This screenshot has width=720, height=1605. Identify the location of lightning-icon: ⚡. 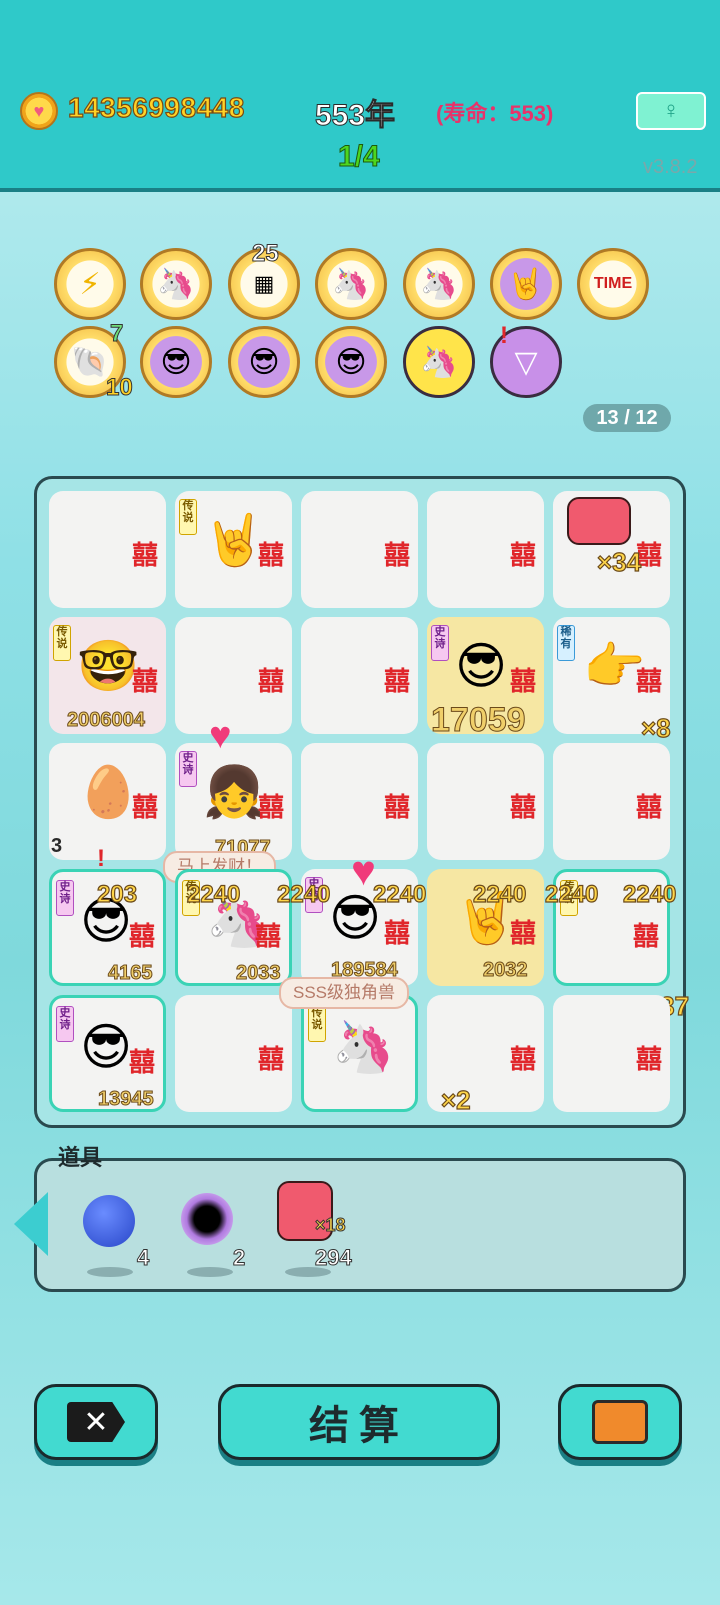
(90, 284).